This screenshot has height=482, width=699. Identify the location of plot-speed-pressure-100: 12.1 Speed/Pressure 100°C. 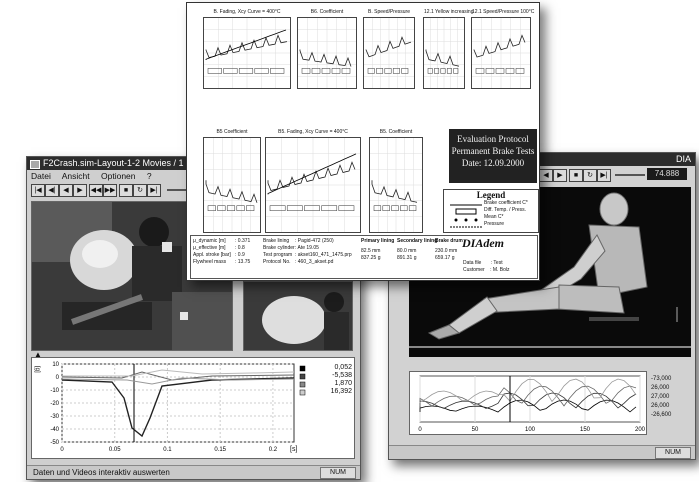
(502, 49).